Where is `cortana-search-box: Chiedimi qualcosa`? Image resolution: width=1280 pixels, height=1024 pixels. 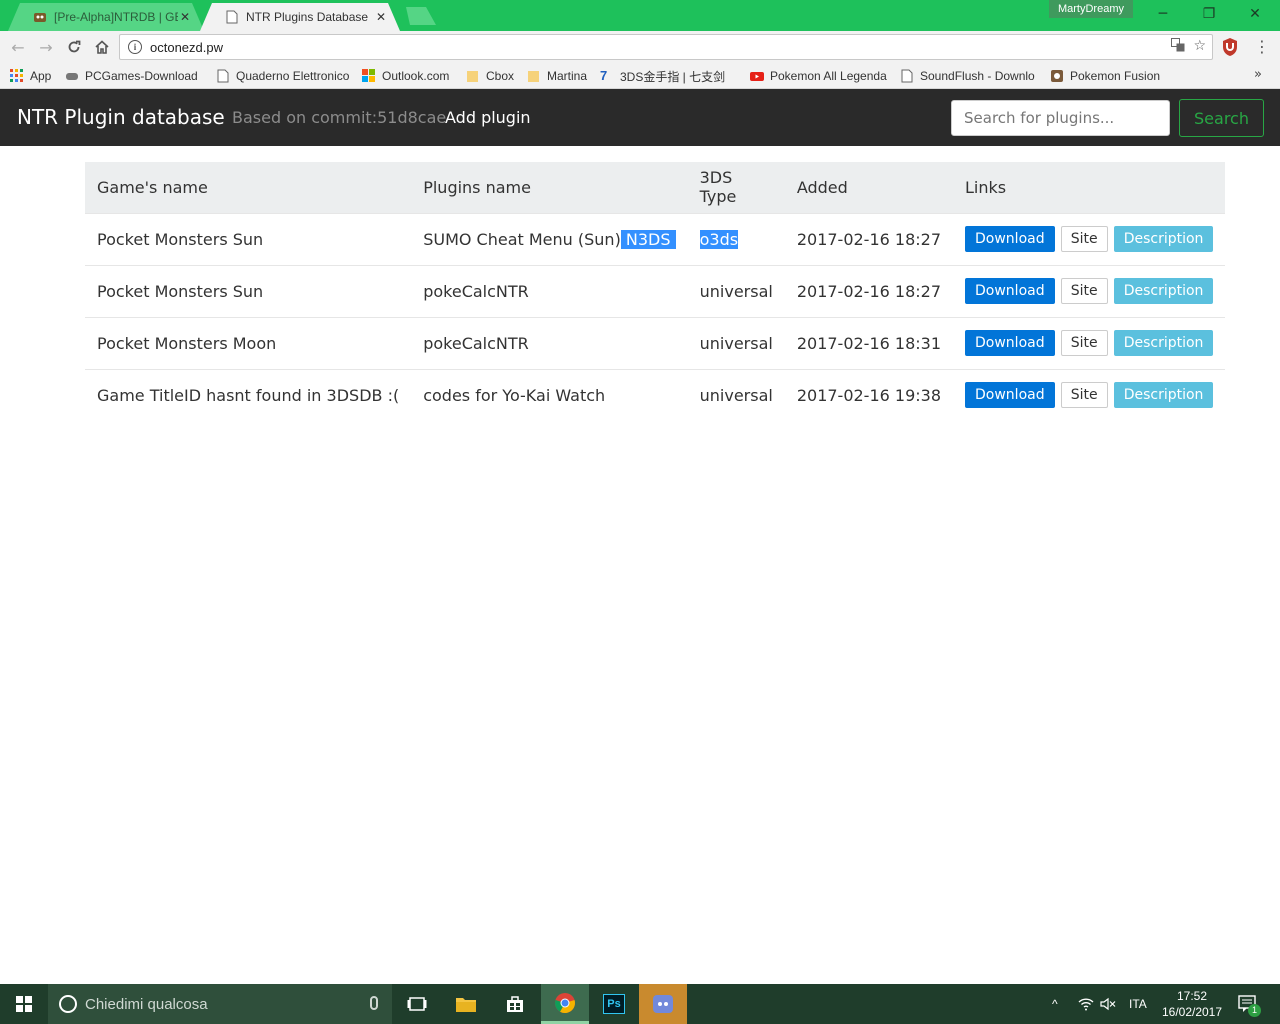 cortana-search-box: Chiedimi qualcosa is located at coordinates (220, 1004).